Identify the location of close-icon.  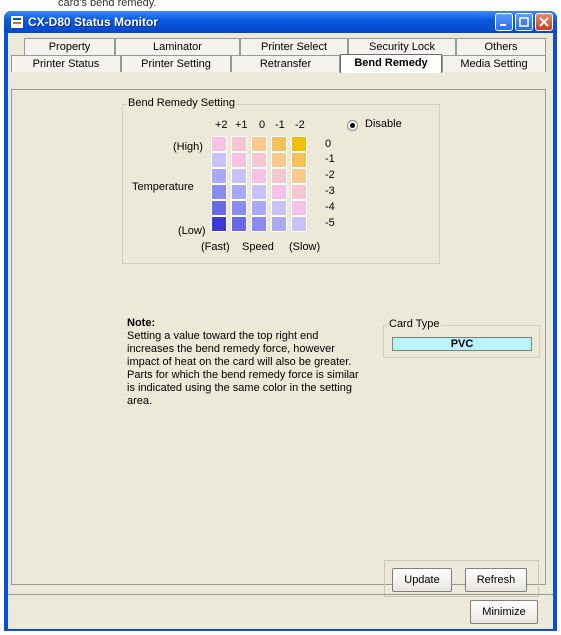
(544, 22).